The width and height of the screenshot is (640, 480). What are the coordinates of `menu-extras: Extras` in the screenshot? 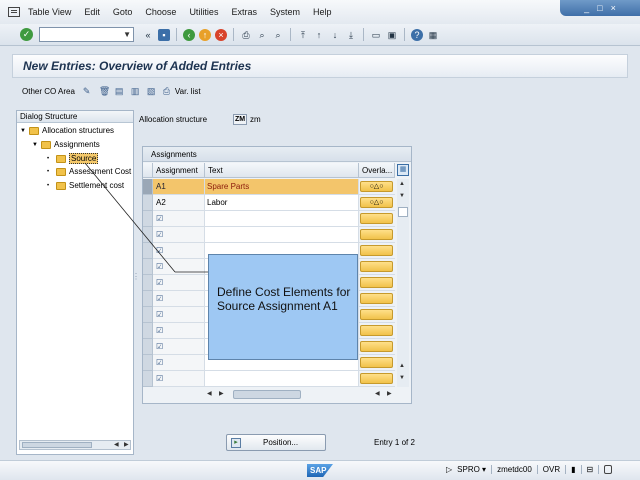 It's located at (244, 12).